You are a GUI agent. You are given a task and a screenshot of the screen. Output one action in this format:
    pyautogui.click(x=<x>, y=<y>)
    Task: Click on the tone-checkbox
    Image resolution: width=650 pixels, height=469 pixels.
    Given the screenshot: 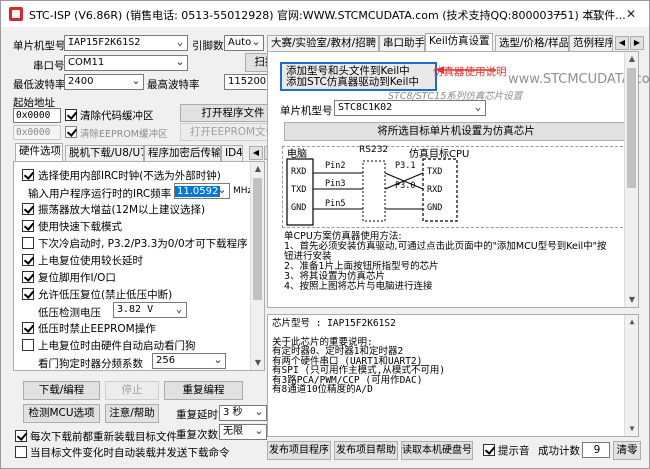 What is the action you would take?
    pyautogui.click(x=489, y=450)
    